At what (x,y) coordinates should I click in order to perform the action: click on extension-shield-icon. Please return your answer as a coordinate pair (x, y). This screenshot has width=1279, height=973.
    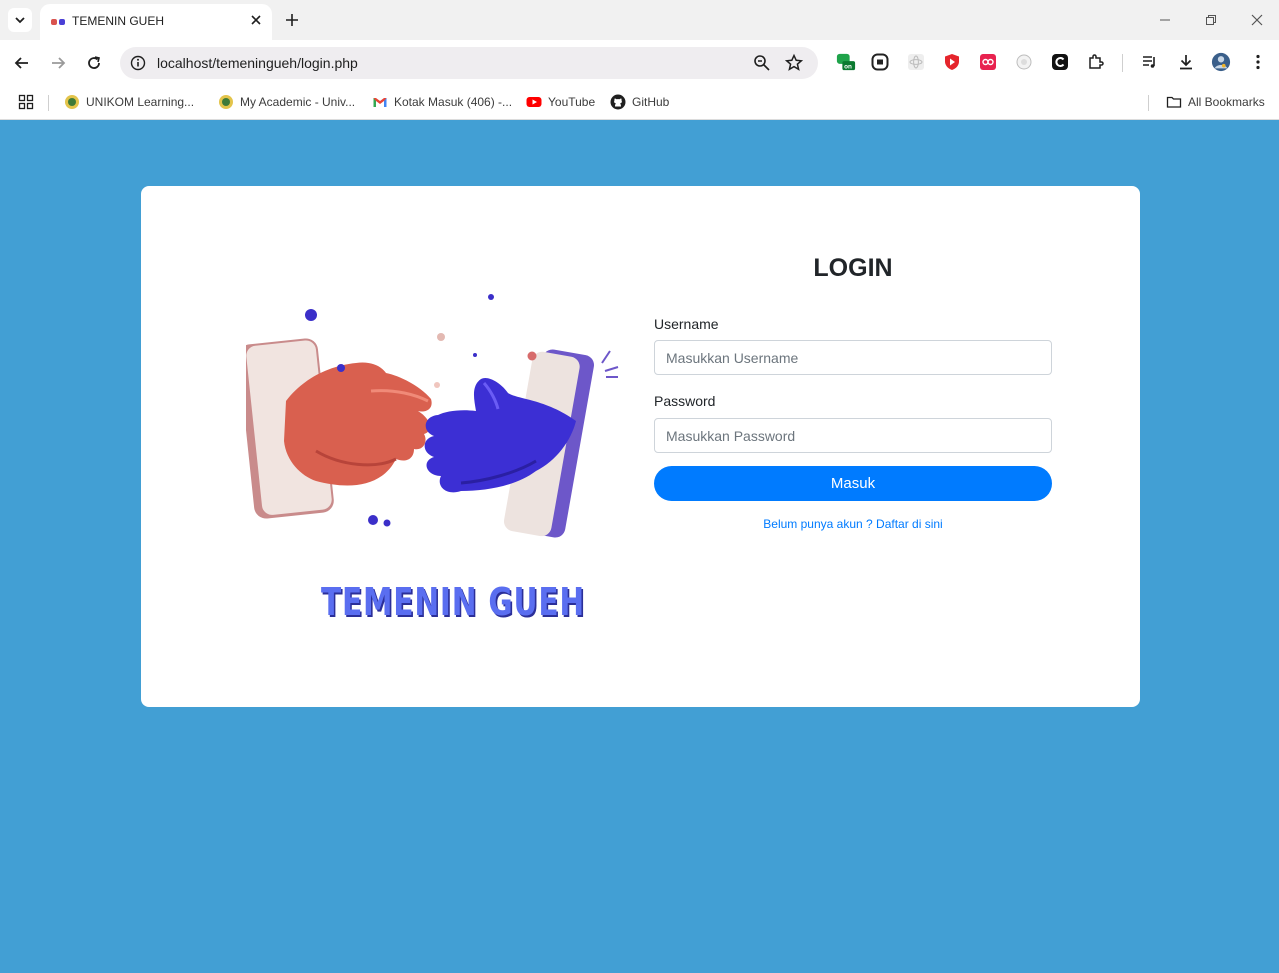
    Looking at the image, I should click on (952, 62).